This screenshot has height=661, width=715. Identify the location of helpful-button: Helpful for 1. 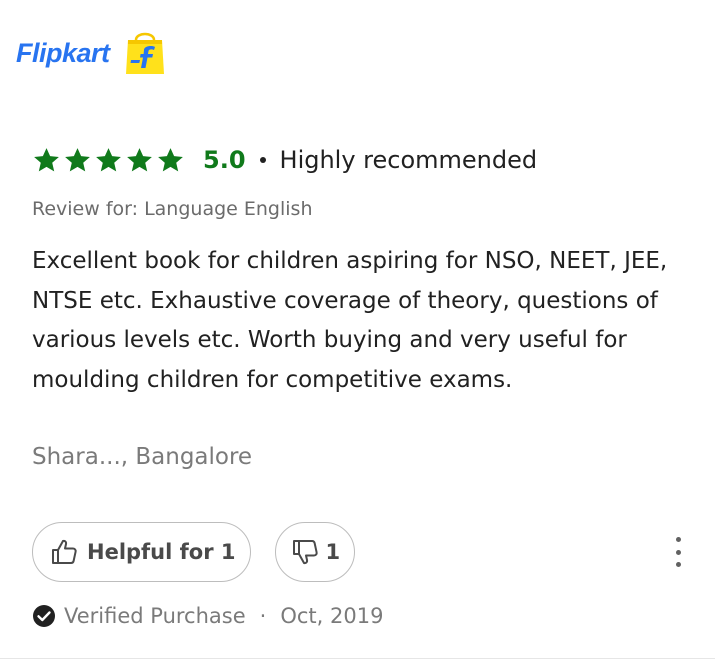
(141, 552).